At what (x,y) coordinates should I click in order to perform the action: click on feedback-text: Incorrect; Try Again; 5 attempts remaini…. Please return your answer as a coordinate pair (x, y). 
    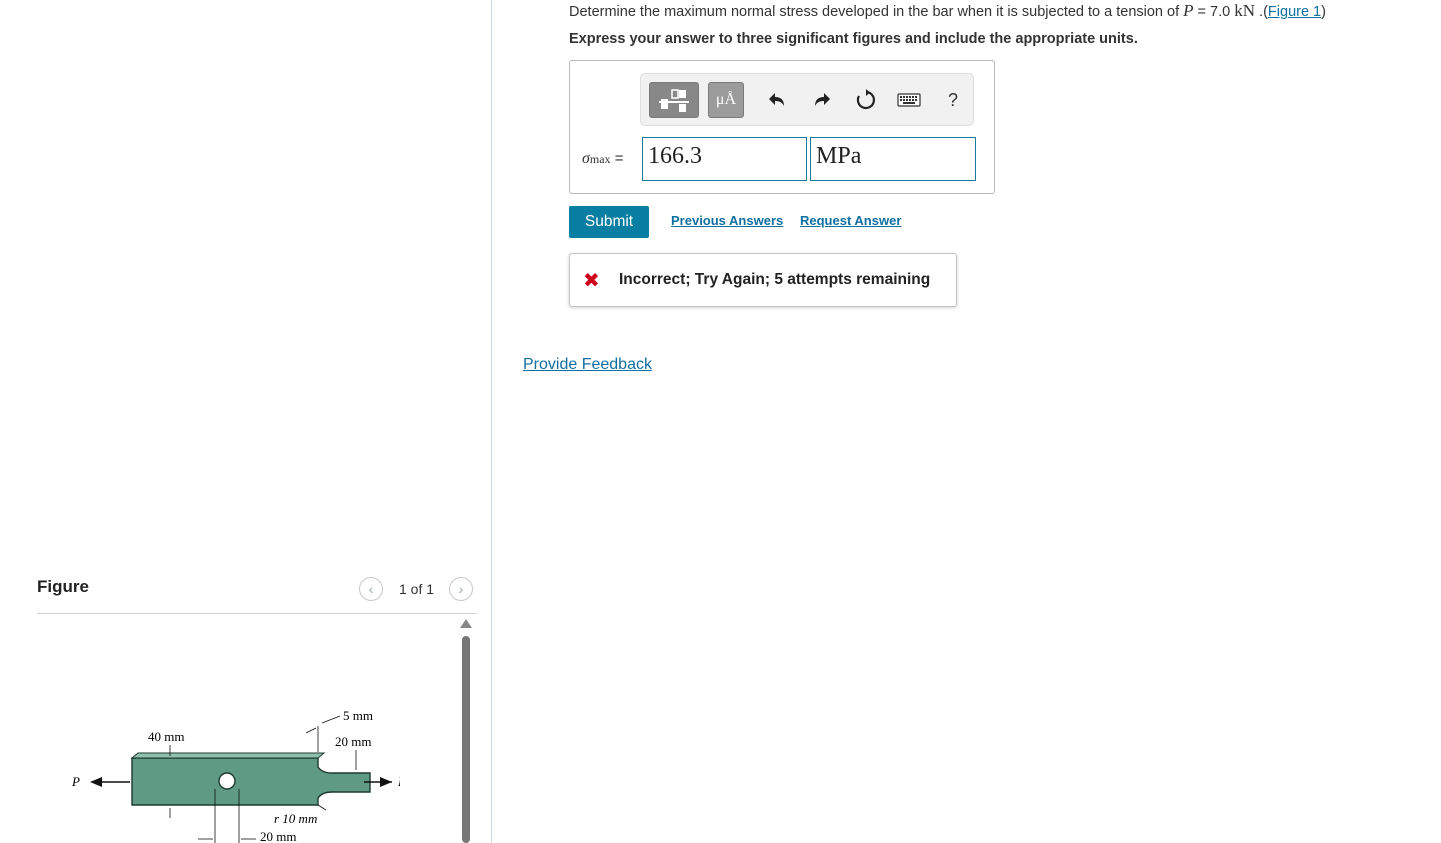
    Looking at the image, I should click on (775, 279).